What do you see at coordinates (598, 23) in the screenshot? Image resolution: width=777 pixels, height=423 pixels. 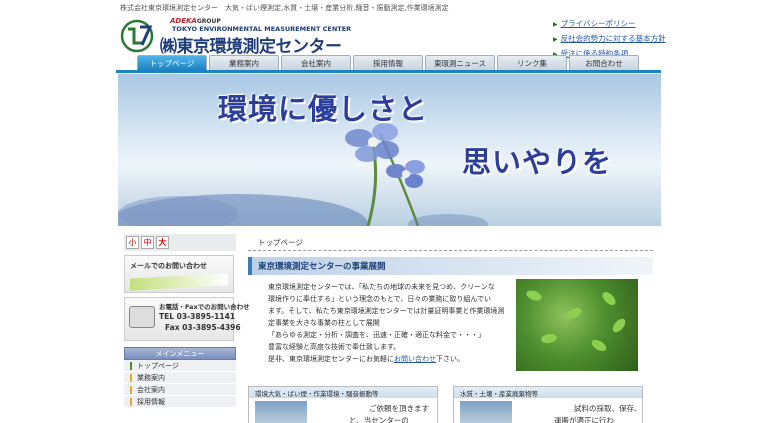 I see `privacy-policy-link: プライバシーポリシー` at bounding box center [598, 23].